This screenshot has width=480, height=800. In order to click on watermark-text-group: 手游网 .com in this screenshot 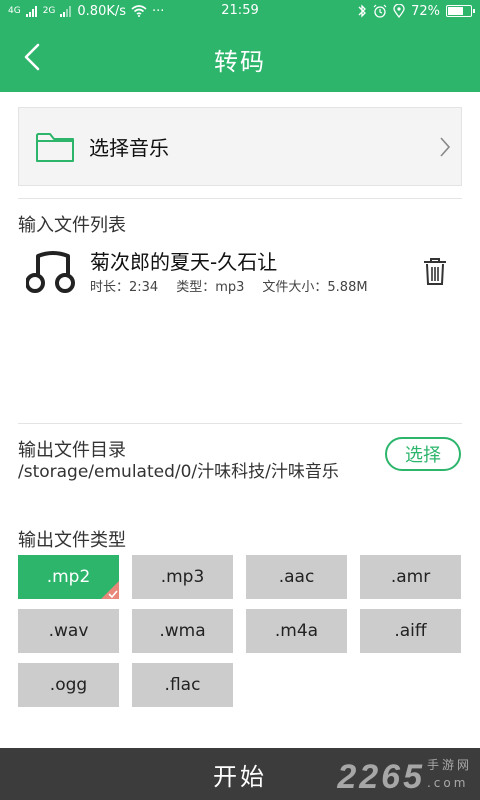, I will do `click(449, 776)`.